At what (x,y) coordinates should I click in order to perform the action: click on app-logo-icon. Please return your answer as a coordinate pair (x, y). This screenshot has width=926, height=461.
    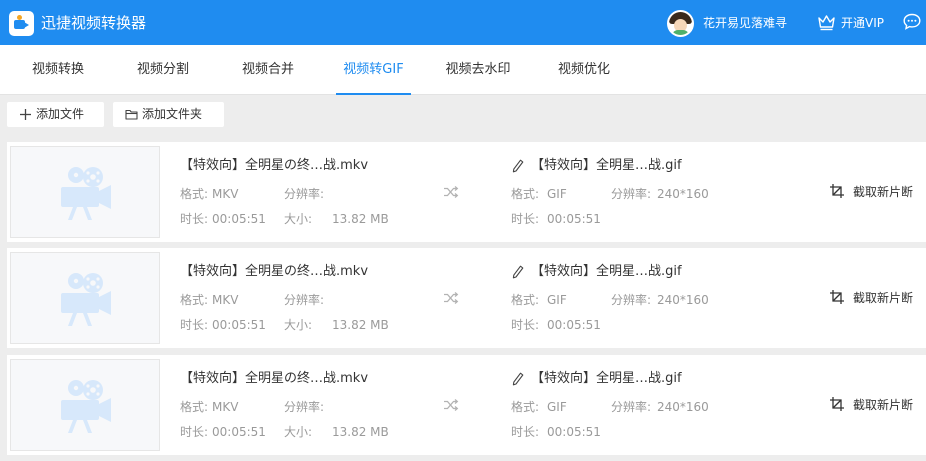
    Looking at the image, I should click on (21, 23).